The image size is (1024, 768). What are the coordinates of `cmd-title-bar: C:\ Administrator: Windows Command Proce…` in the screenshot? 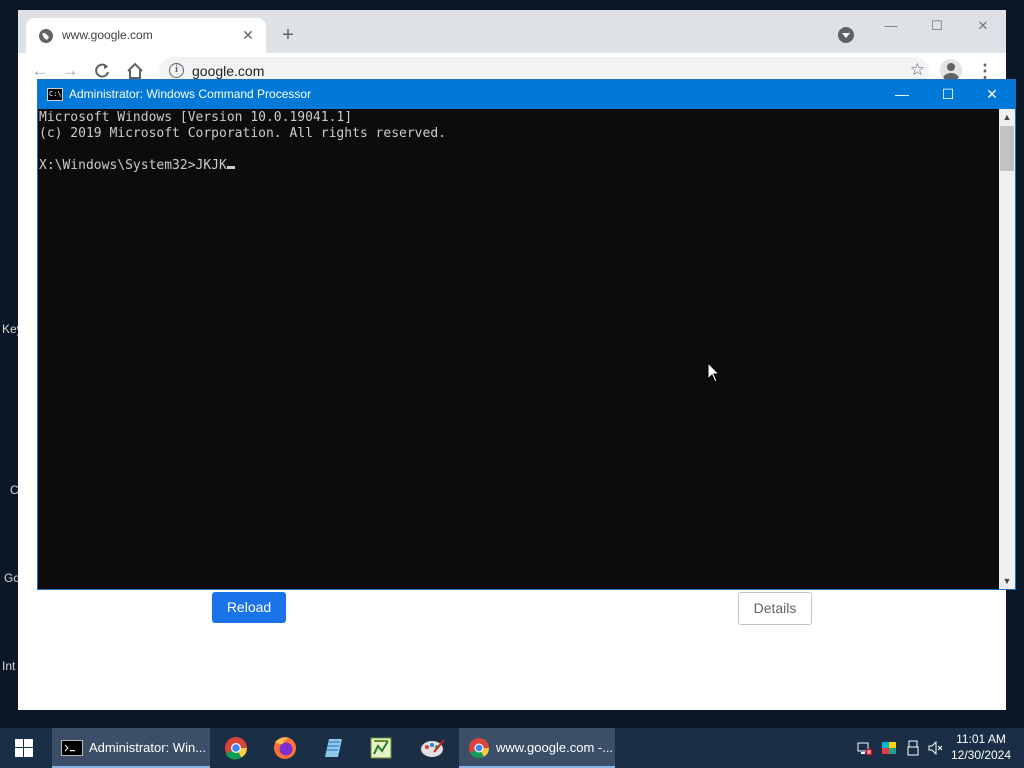 It's located at (526, 94).